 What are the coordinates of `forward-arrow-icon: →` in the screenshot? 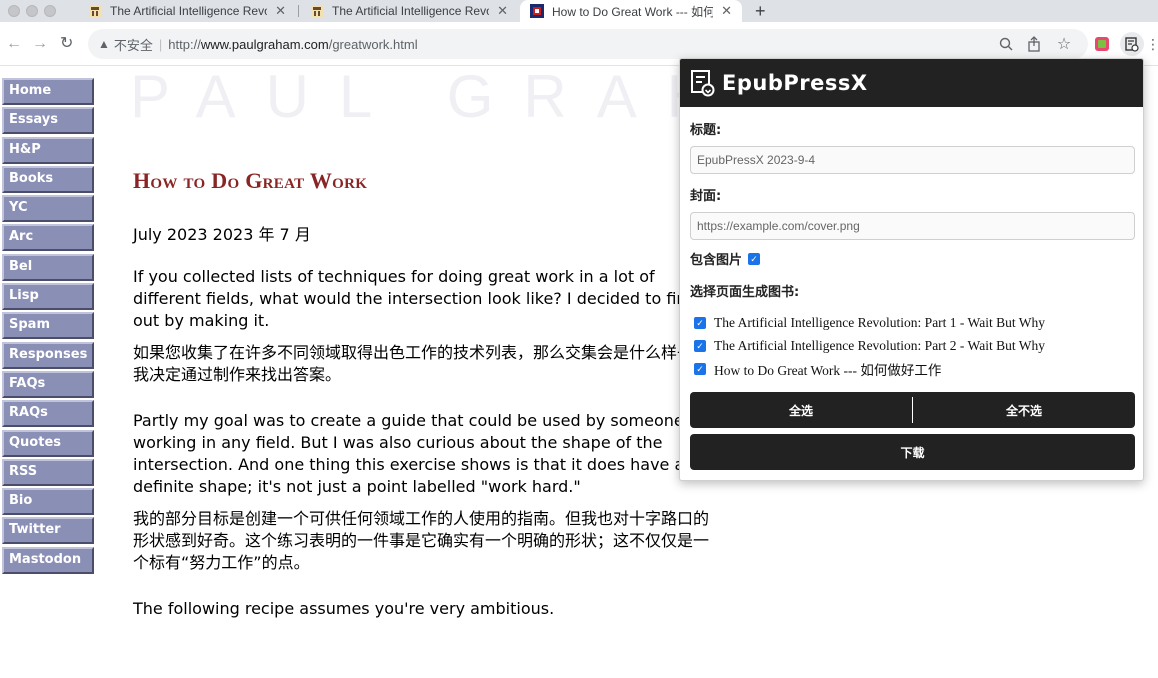 It's located at (40, 44).